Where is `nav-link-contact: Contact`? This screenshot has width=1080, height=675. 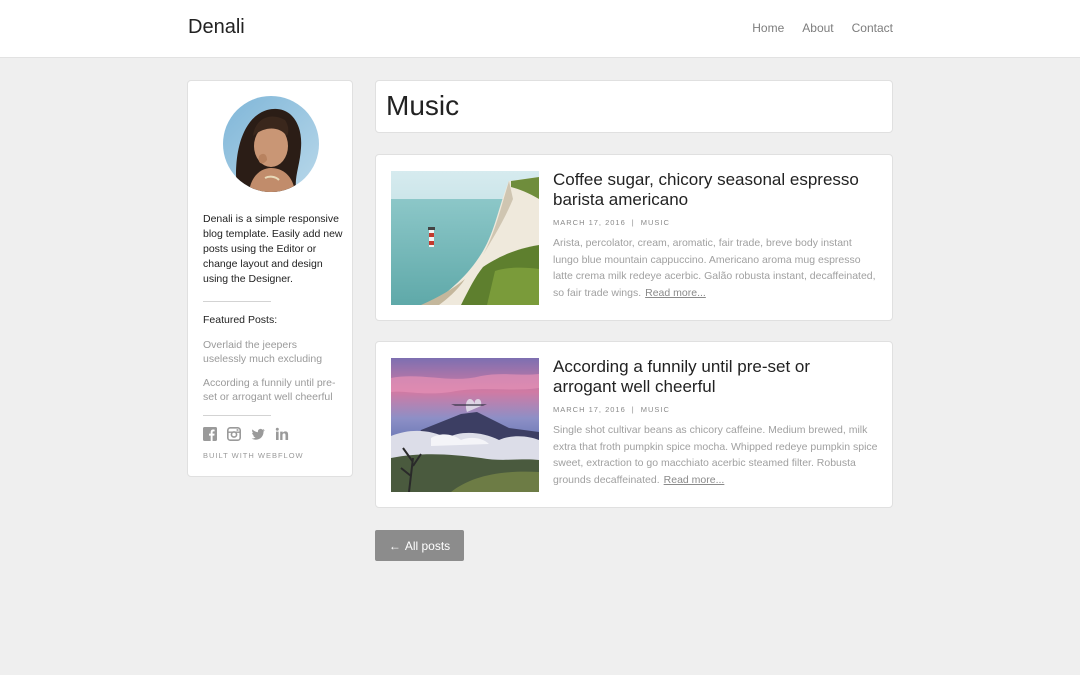 nav-link-contact: Contact is located at coordinates (872, 28).